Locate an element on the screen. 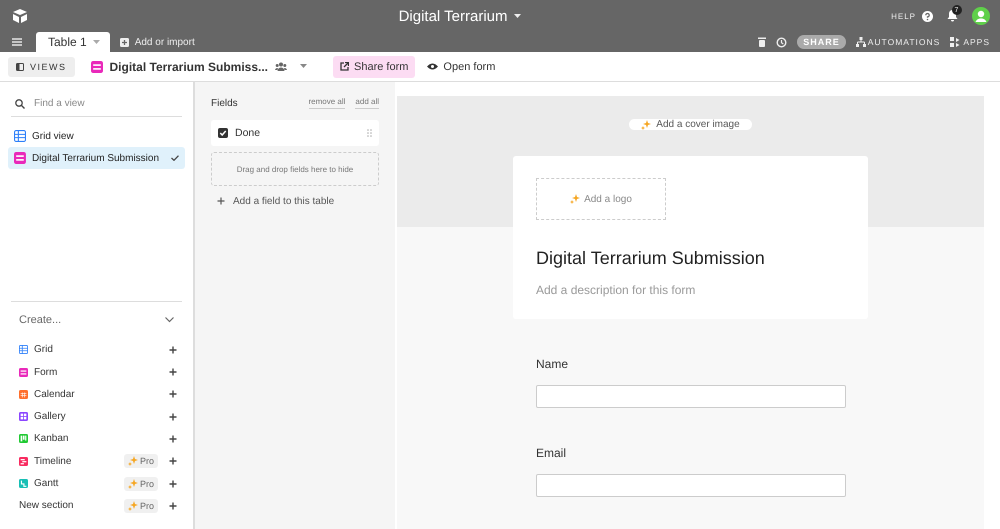 The height and width of the screenshot is (529, 1000). add-logo-button: Add a logo is located at coordinates (601, 199).